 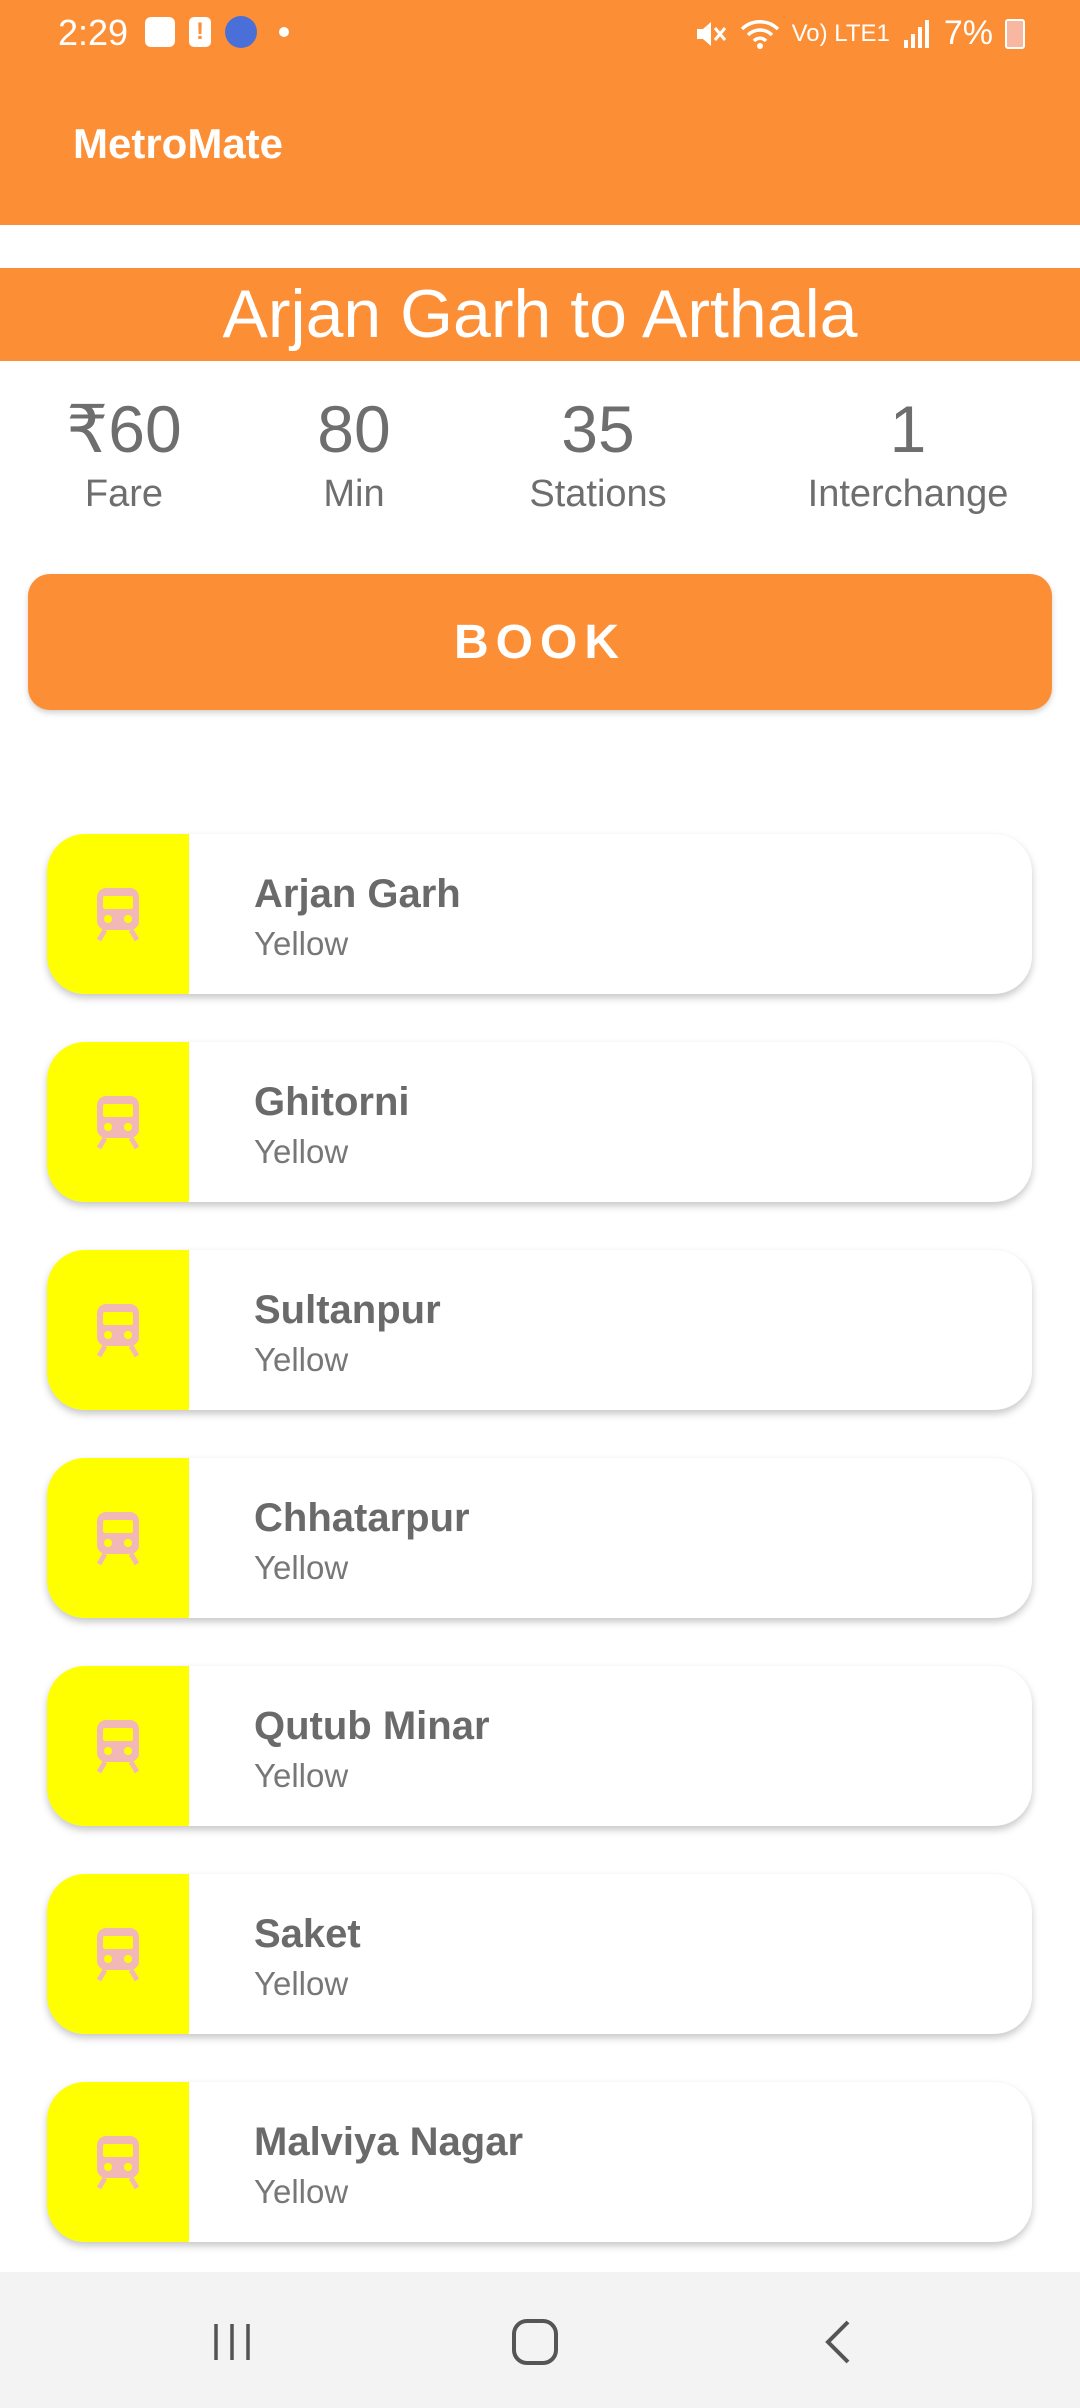 I want to click on notification-icons: !, so click(x=217, y=32).